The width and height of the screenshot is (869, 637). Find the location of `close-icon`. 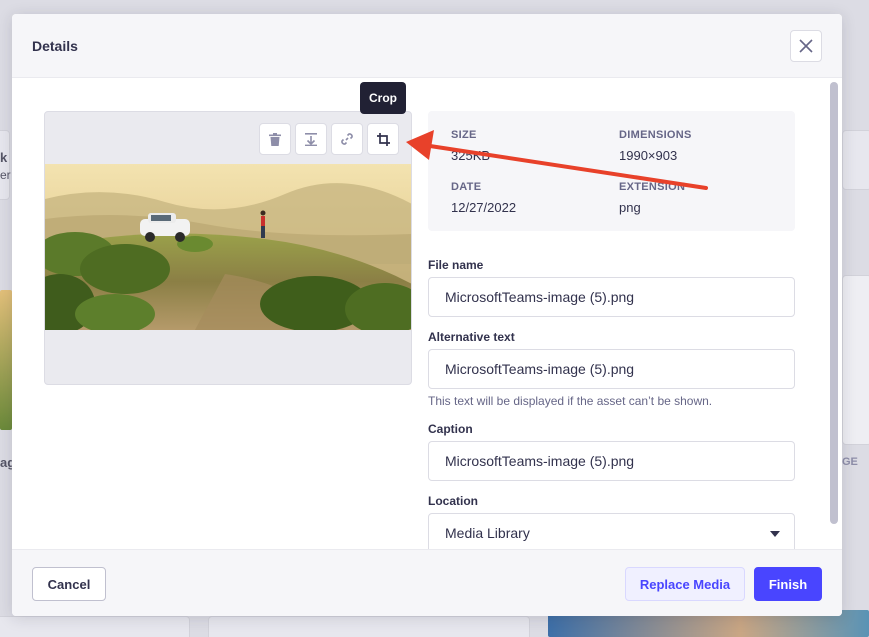

close-icon is located at coordinates (806, 46).